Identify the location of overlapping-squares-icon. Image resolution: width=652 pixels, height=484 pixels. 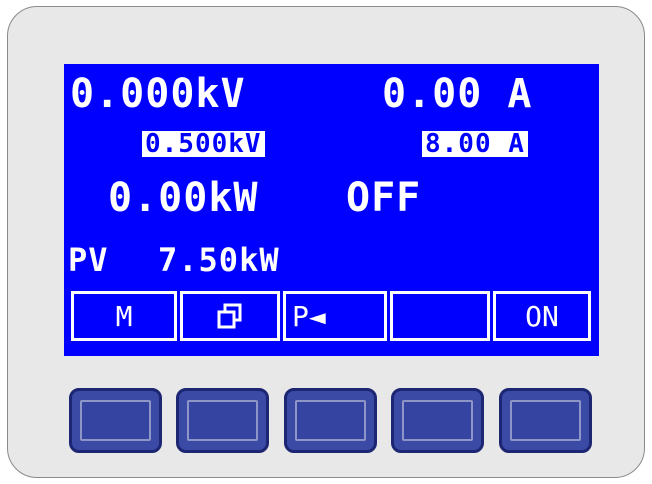
(229, 316).